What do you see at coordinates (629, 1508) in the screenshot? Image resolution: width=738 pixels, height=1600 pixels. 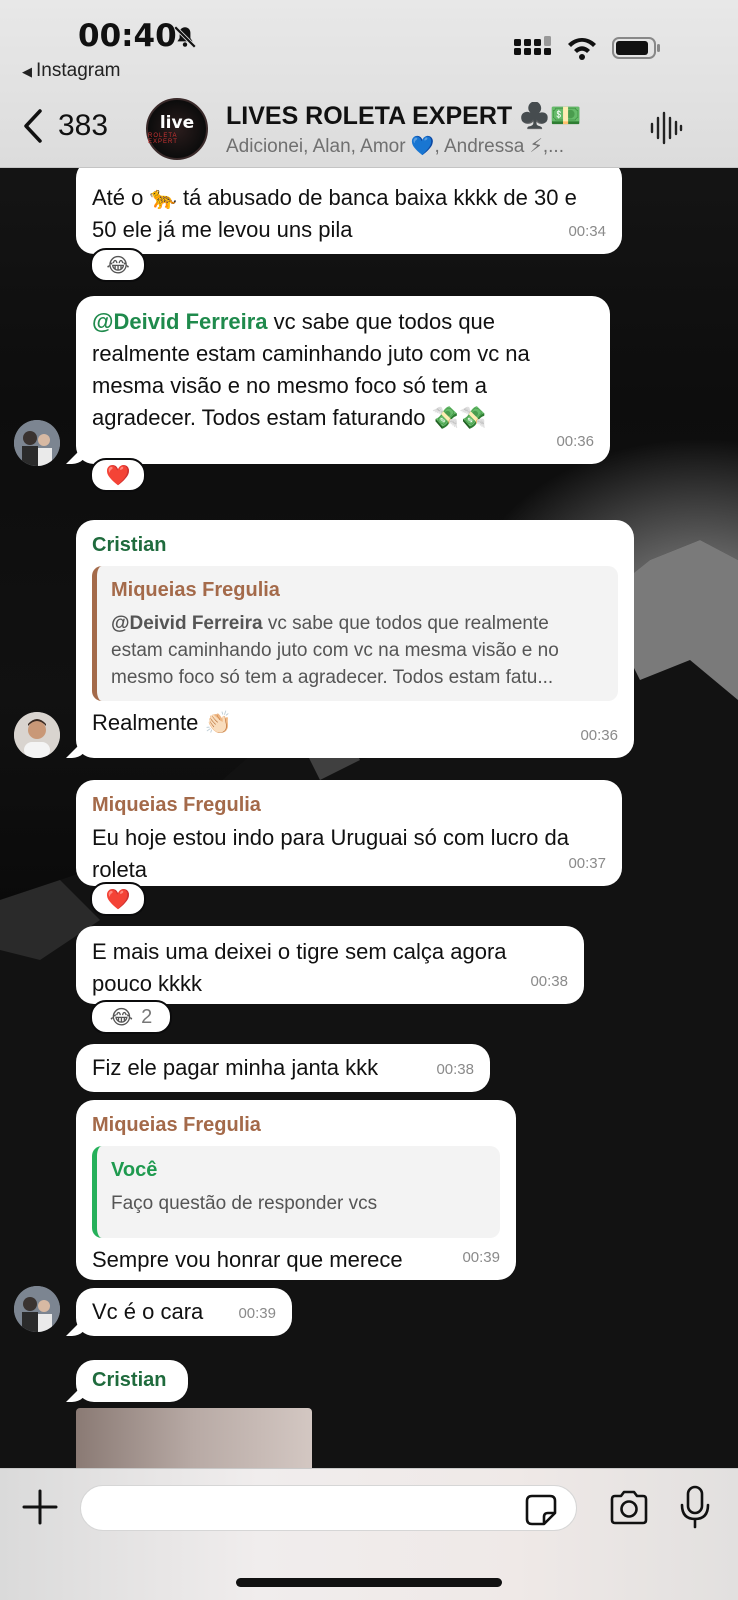 I see `camera-icon` at bounding box center [629, 1508].